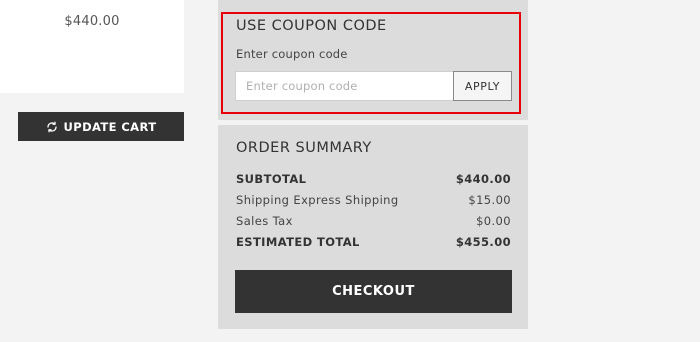  Describe the element at coordinates (483, 242) in the screenshot. I see `estimated-total-value: $455.00` at that location.